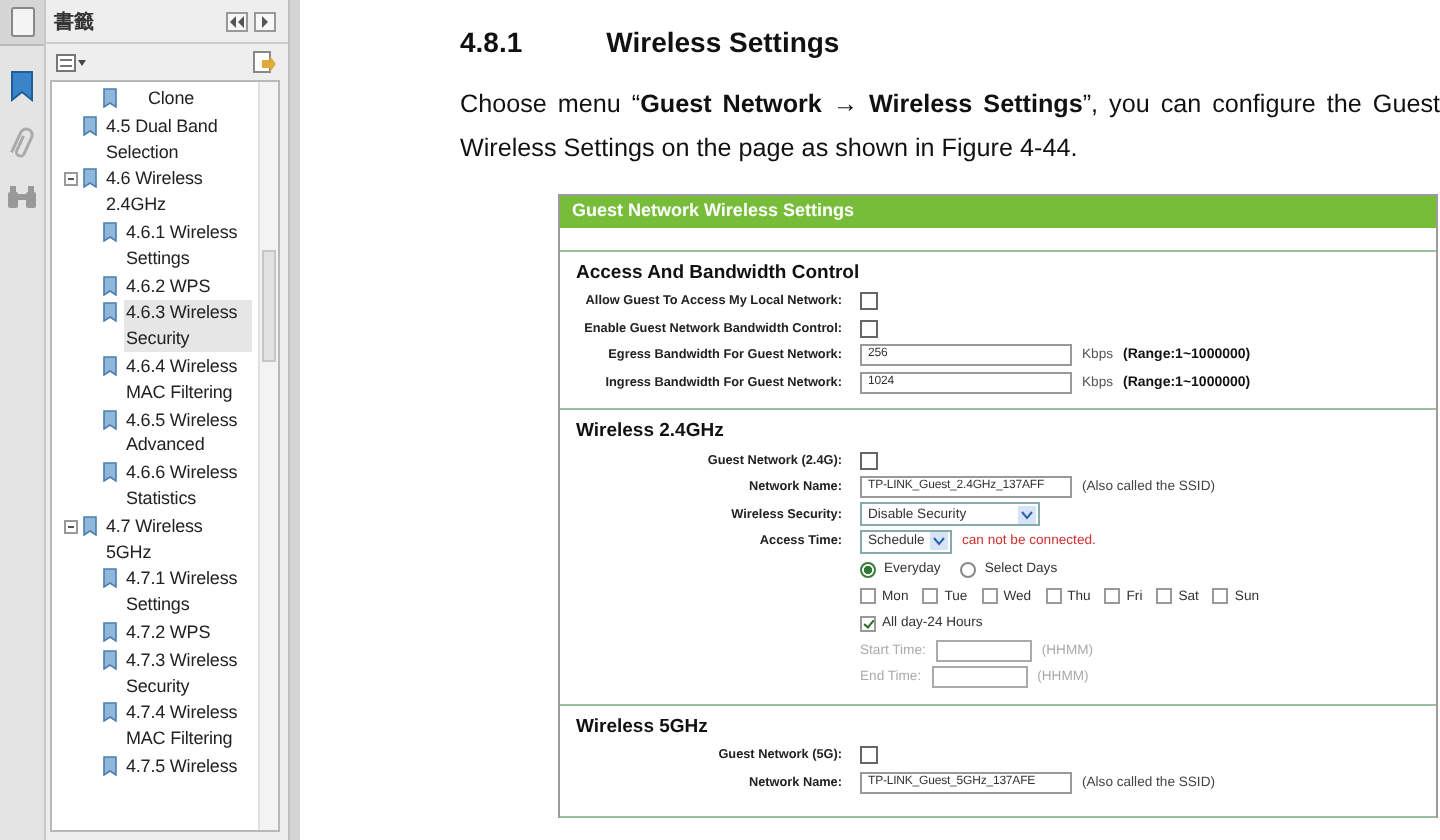 The width and height of the screenshot is (1440, 840). Describe the element at coordinates (188, 286) in the screenshot. I see `bookmark-item: 4.6.2 WPS` at that location.